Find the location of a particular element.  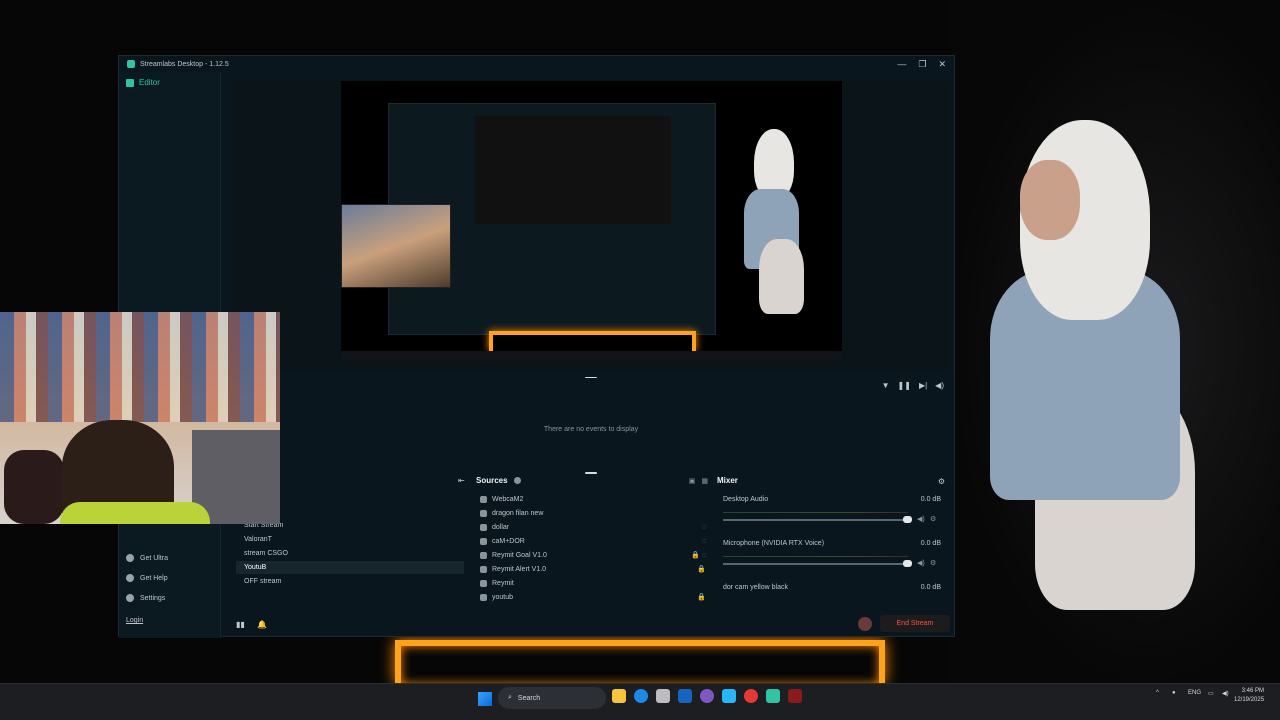

dock-resize-handle is located at coordinates (591, 473).